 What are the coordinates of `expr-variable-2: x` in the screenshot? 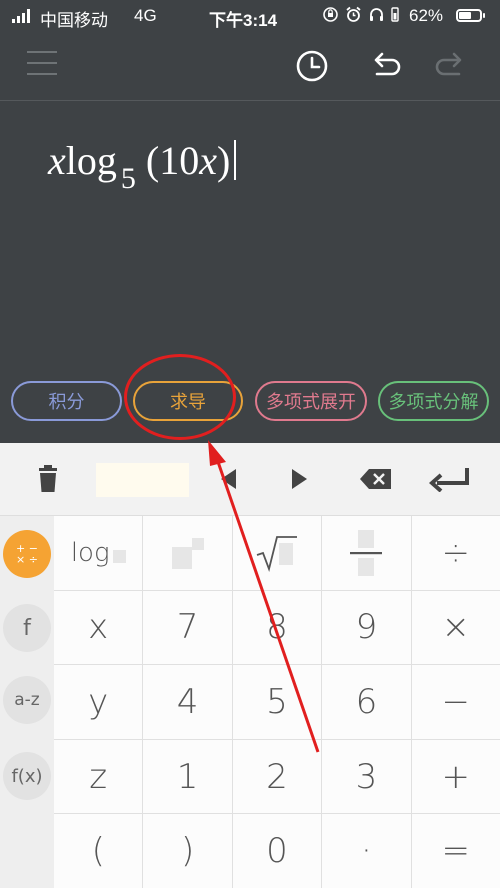 It's located at (208, 160).